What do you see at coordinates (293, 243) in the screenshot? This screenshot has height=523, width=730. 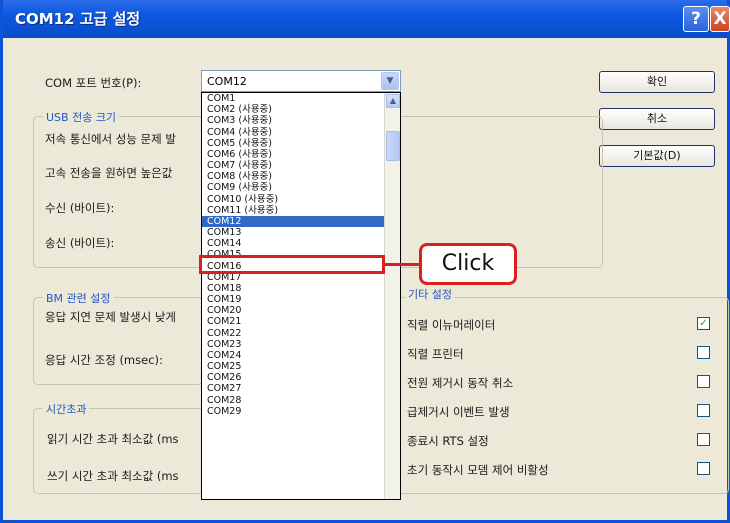 I see `port-option: COM14` at bounding box center [293, 243].